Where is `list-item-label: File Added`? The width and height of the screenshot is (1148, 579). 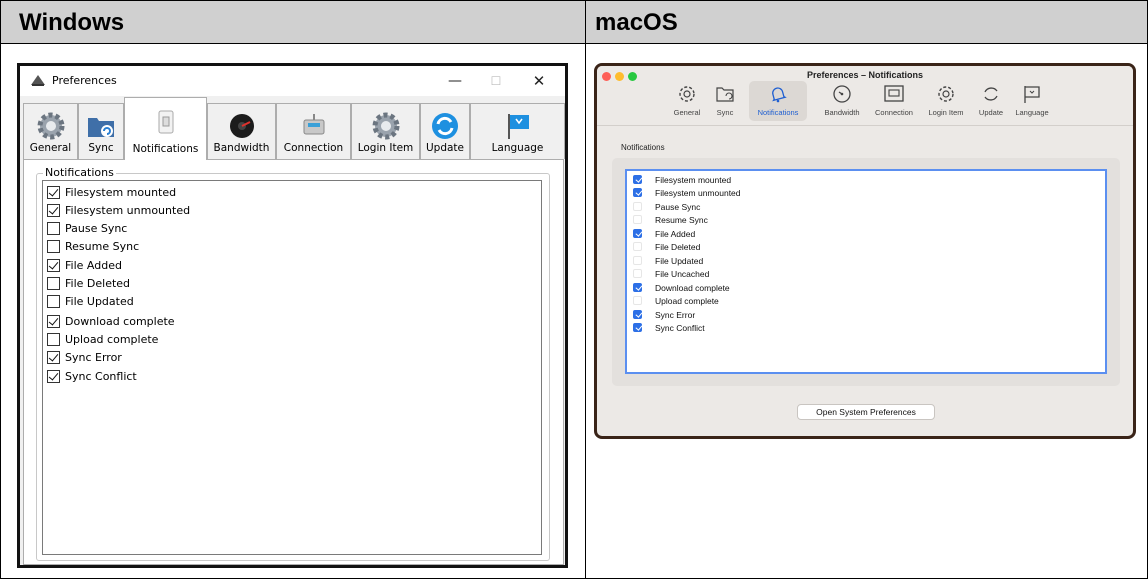 list-item-label: File Added is located at coordinates (93, 265).